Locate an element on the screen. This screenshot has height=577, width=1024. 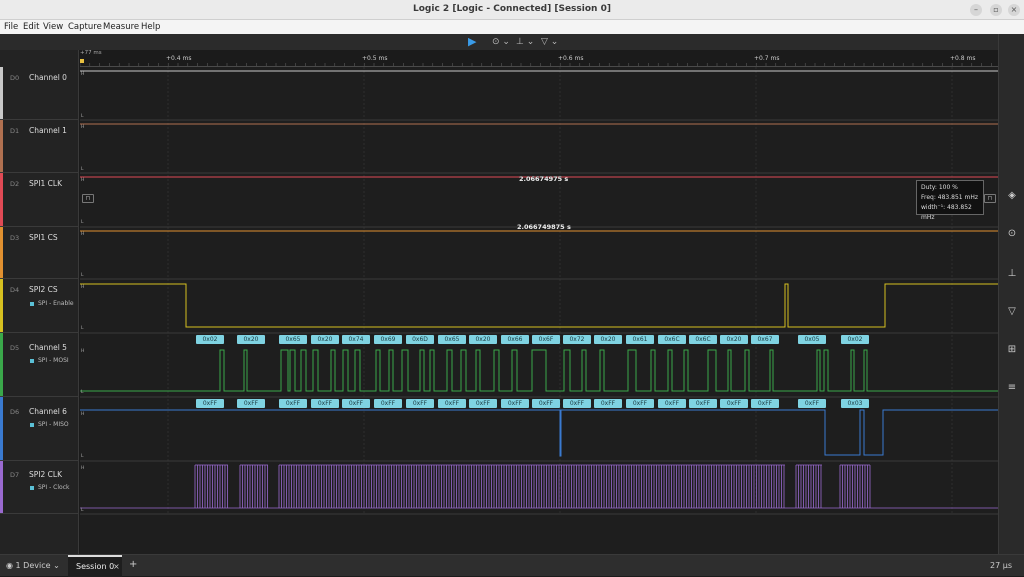
svg-text: L is located at coordinates (82, 456).